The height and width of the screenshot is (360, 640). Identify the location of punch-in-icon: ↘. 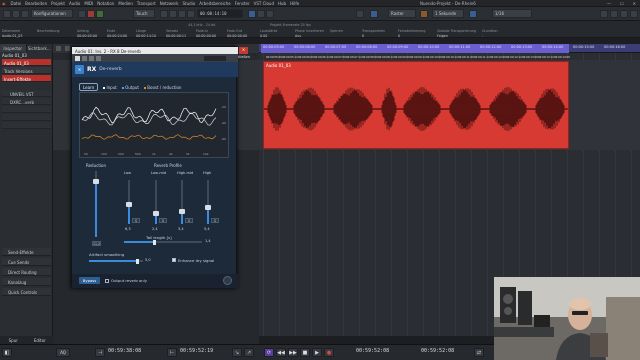
(237, 352).